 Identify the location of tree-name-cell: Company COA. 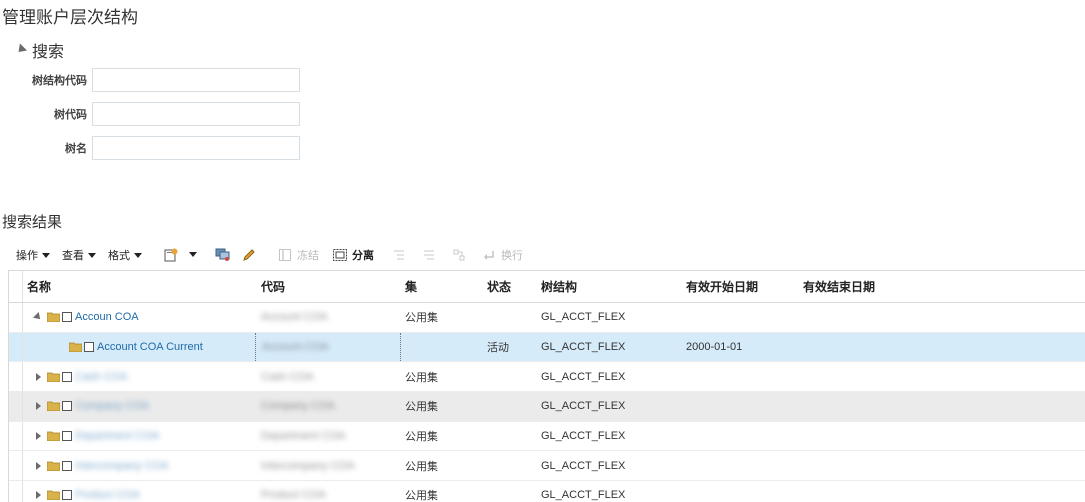
(91, 406).